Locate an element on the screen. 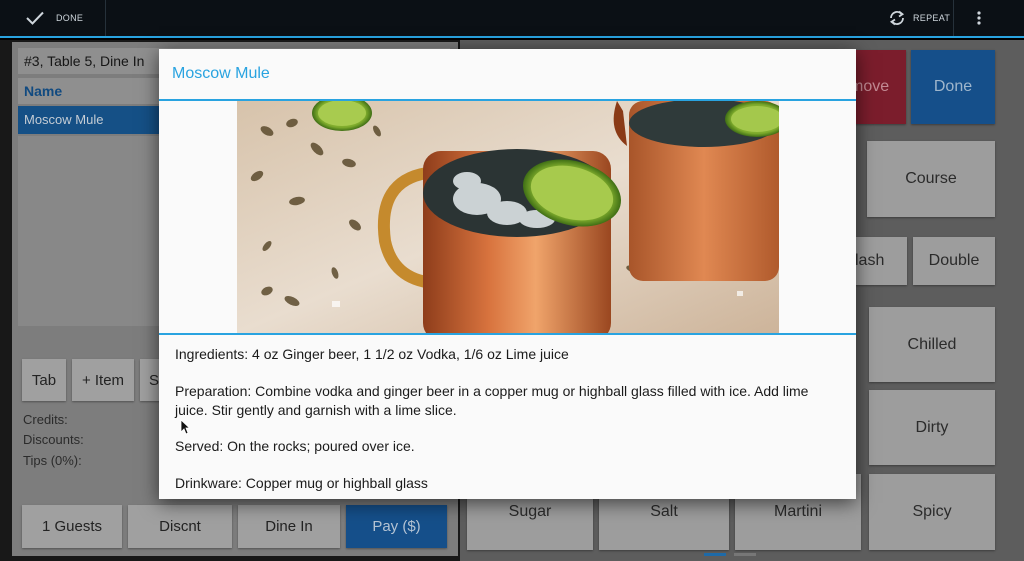 This screenshot has width=1024, height=561. dialog-title: Moscow Mule is located at coordinates (221, 73).